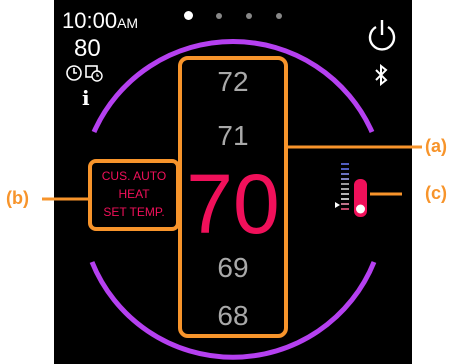 Image resolution: width=467 pixels, height=364 pixels. Describe the element at coordinates (87, 73) in the screenshot. I see `schedule-icon` at that location.